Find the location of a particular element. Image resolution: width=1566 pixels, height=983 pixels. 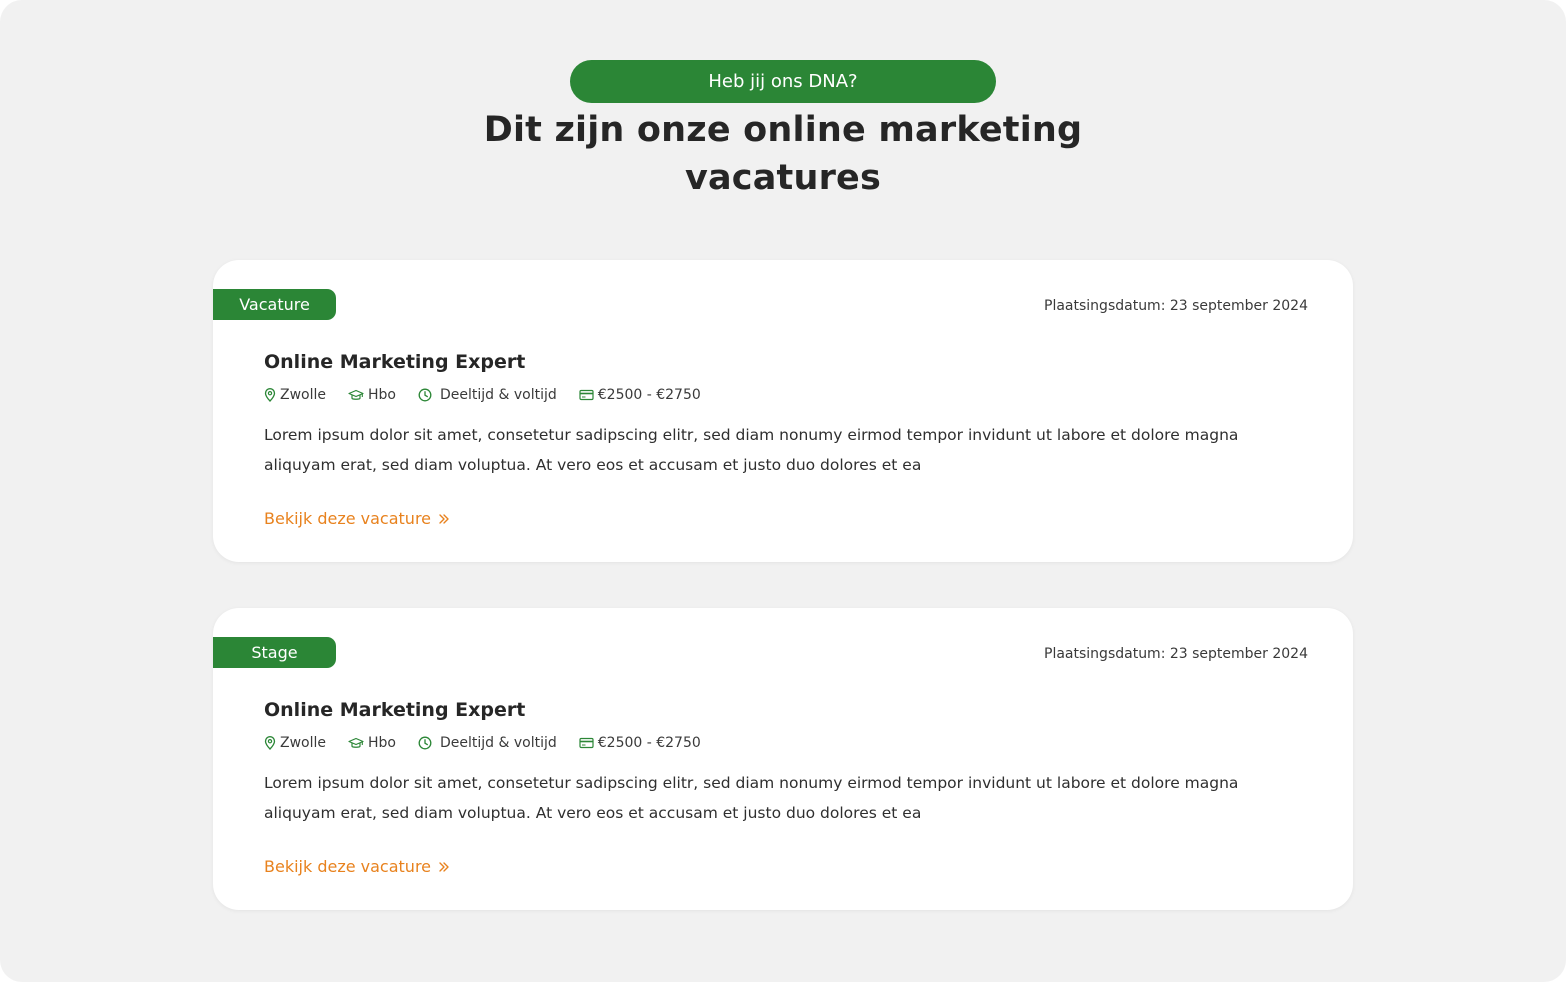

job-type-label: Vacature is located at coordinates (274, 304).